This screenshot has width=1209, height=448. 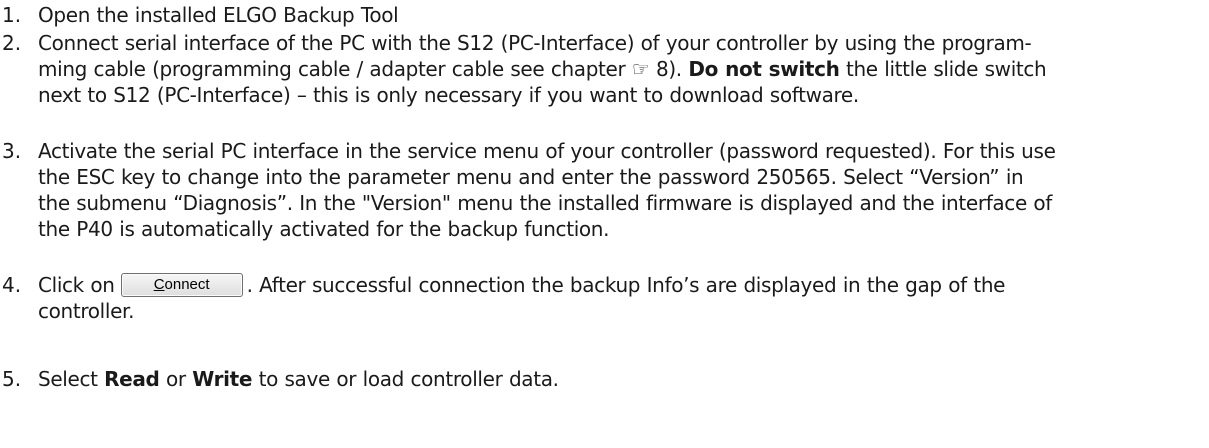 I want to click on button-label: onnect, so click(x=187, y=284).